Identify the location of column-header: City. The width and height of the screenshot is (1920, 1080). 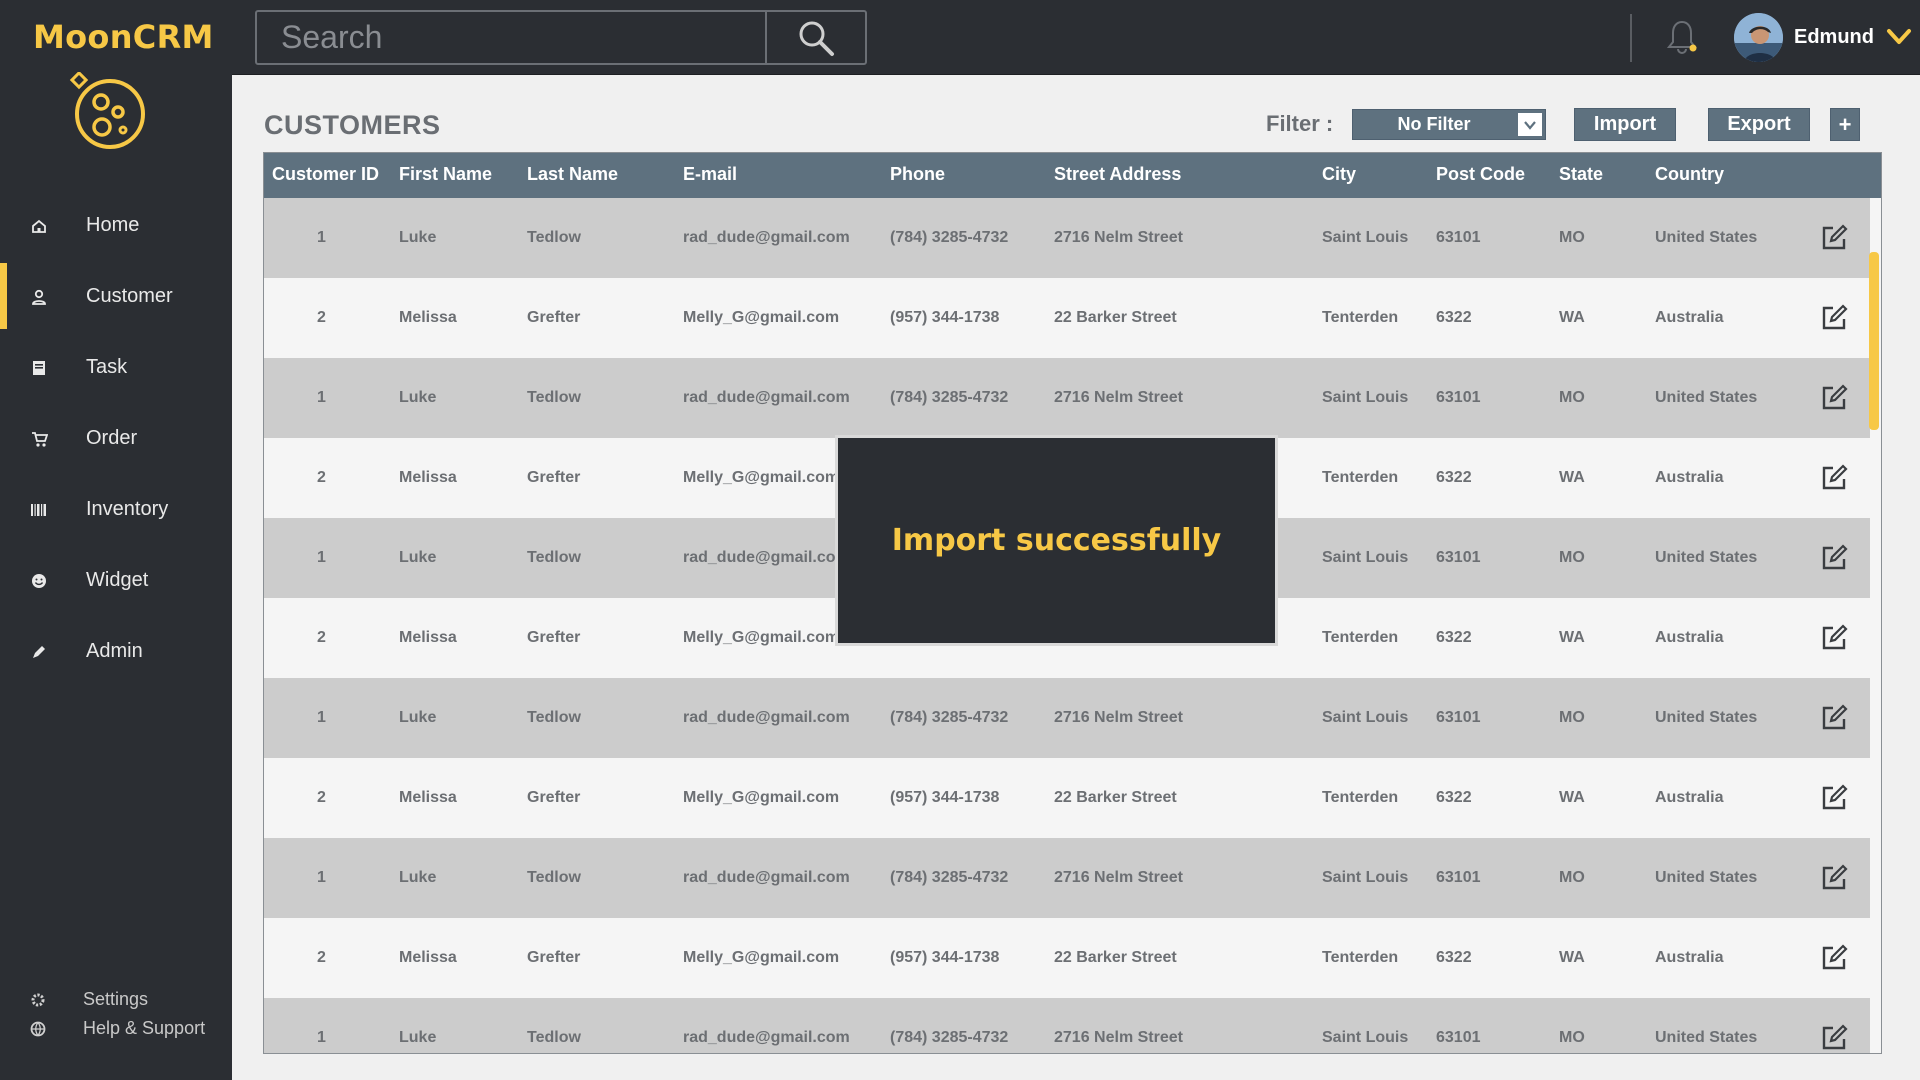
(1339, 174).